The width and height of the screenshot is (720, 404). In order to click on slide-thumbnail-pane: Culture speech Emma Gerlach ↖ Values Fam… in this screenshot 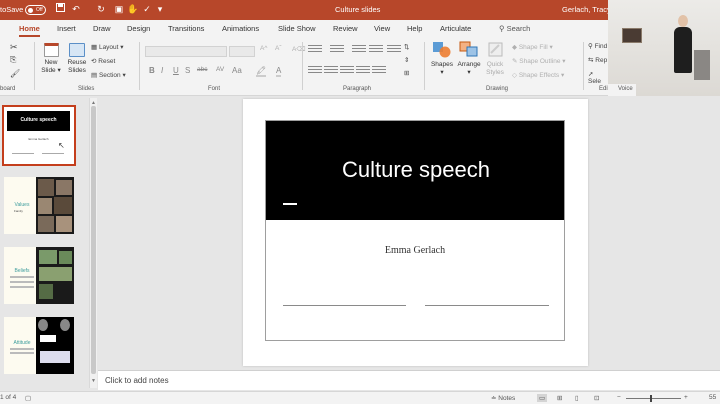, I will do `click(49, 244)`.